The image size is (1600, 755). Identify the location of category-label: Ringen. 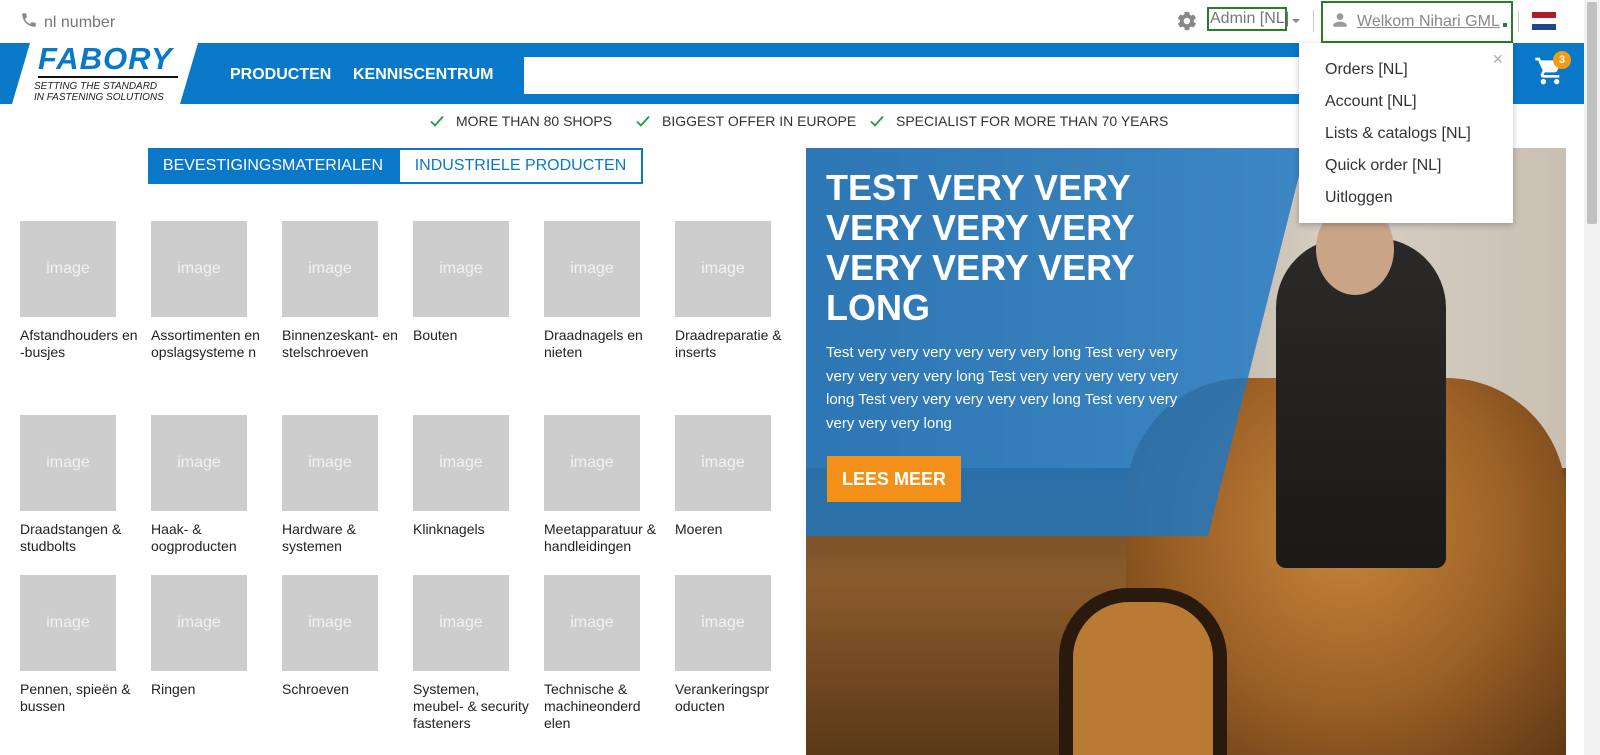
(210, 689).